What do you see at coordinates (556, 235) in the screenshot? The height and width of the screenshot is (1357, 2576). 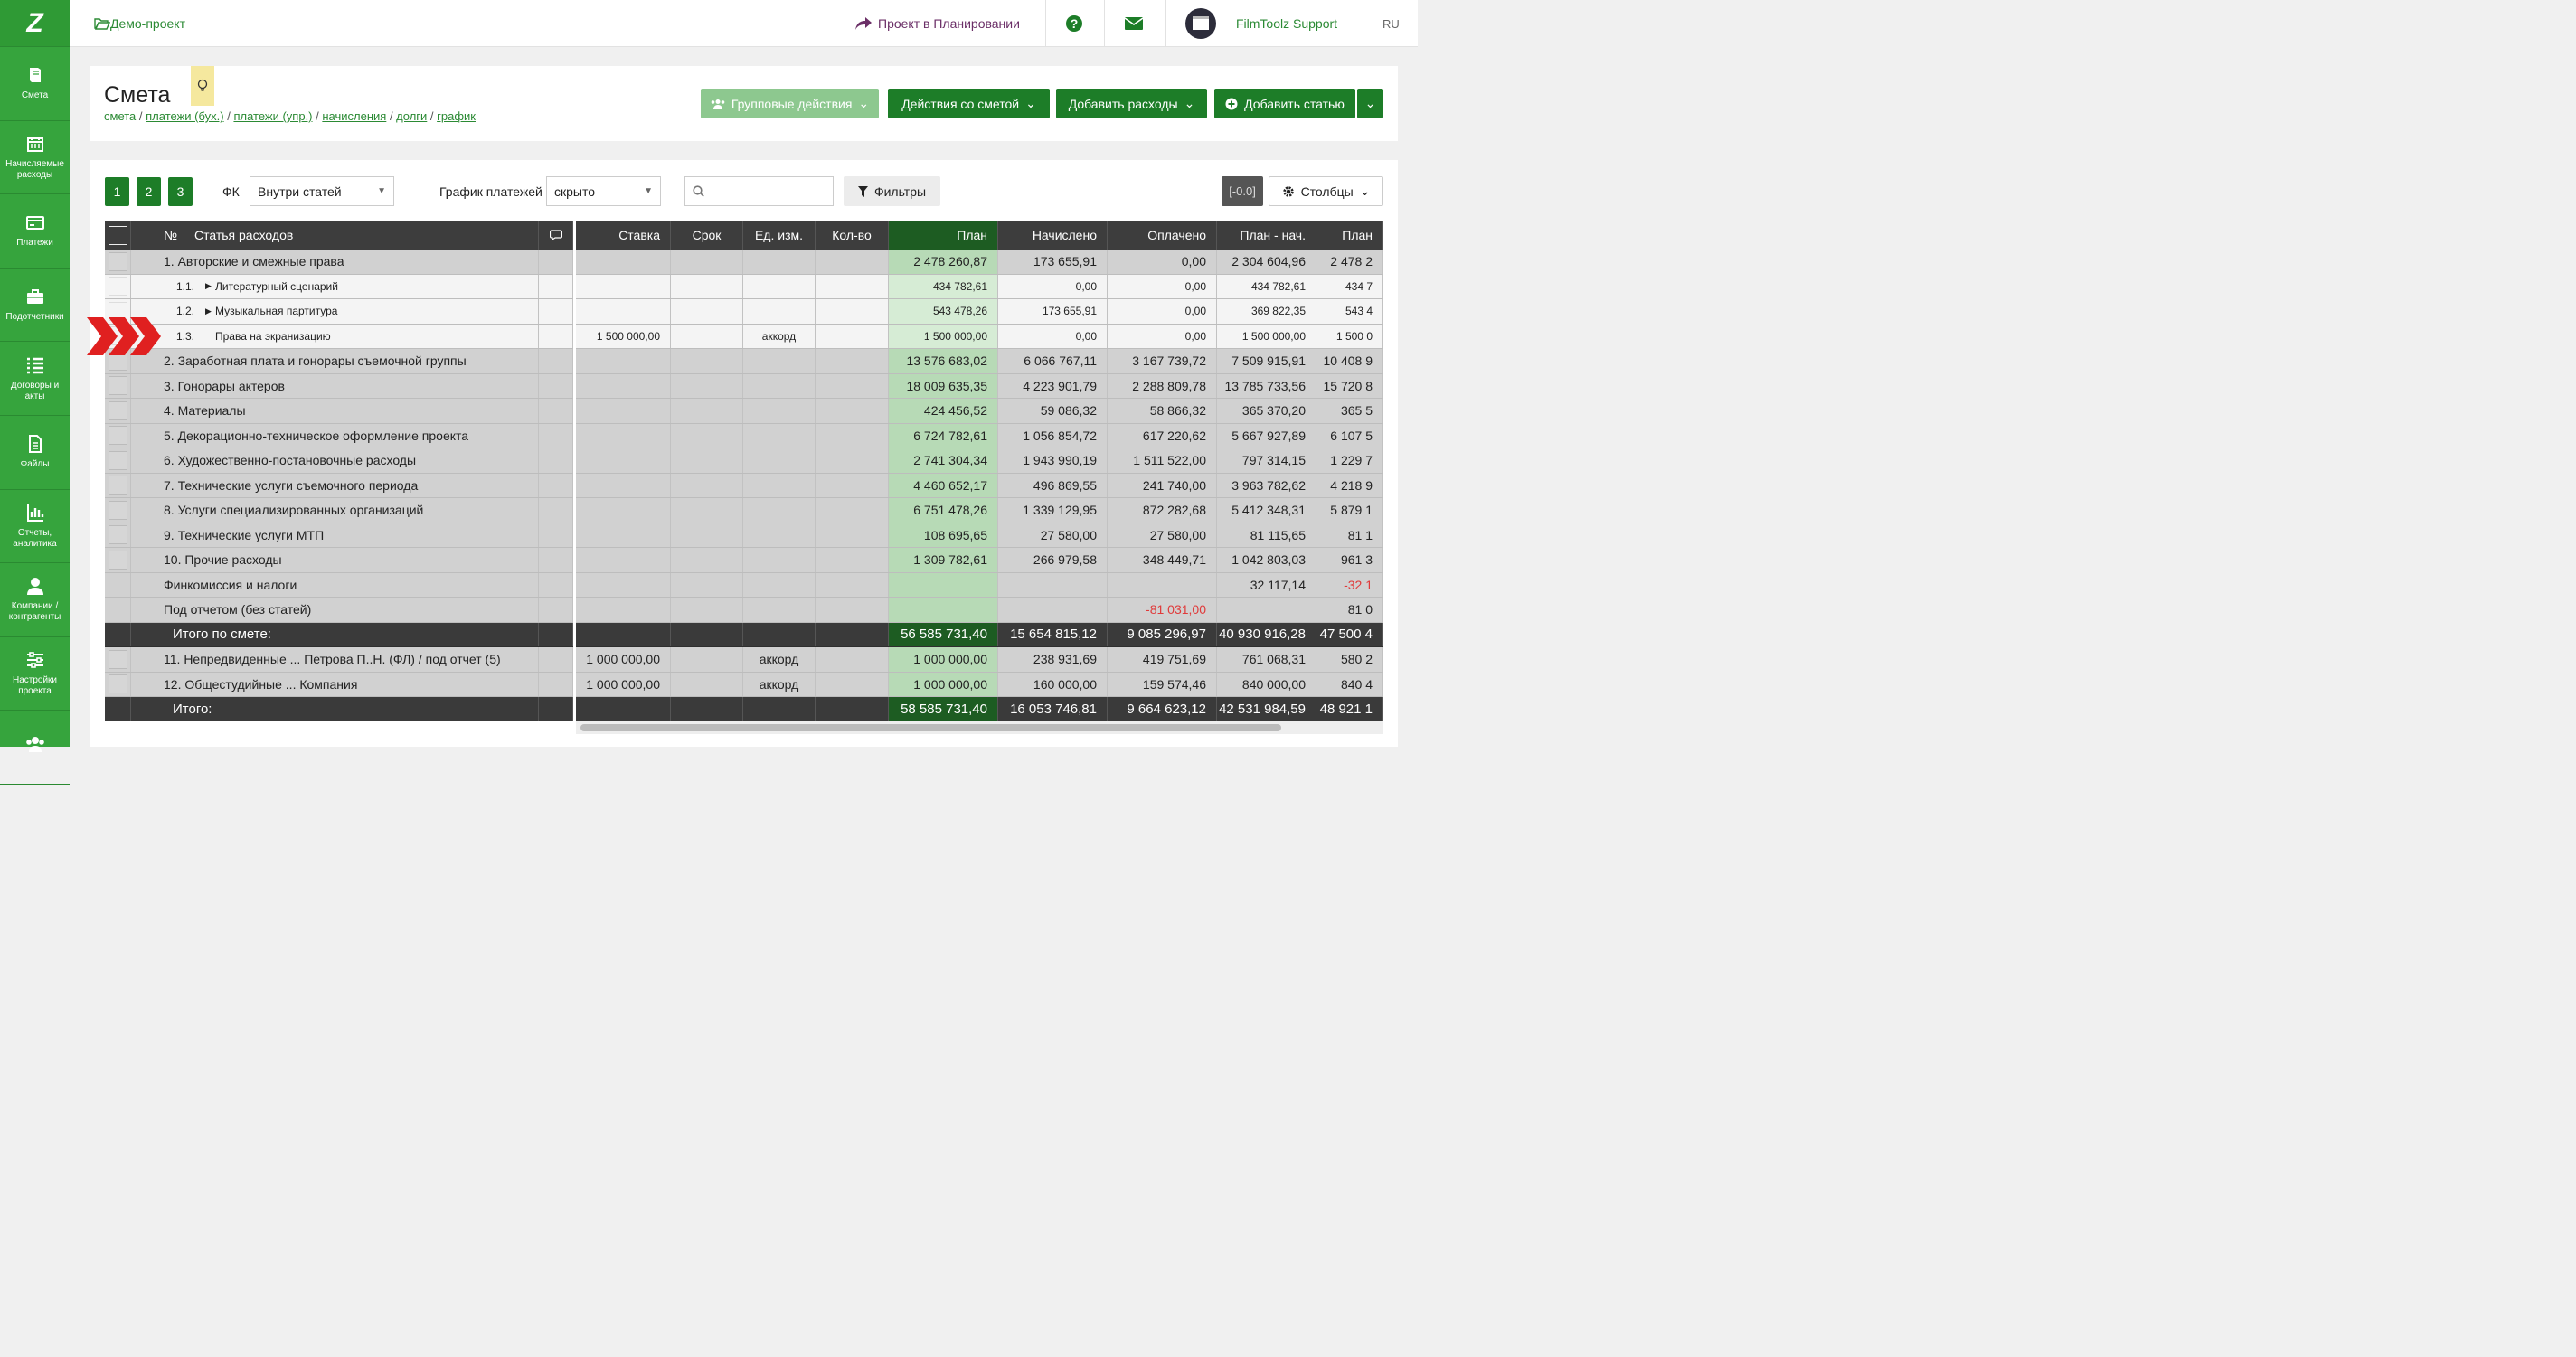 I see `column-header-cmt` at bounding box center [556, 235].